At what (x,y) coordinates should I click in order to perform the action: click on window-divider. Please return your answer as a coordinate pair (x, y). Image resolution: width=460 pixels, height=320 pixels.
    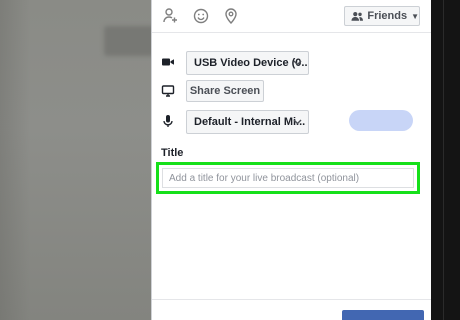
    Looking at the image, I should click on (443, 160).